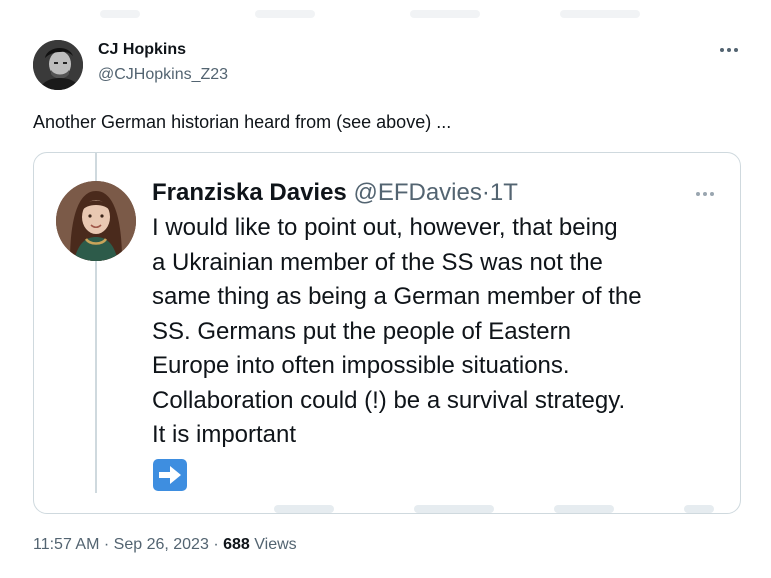 This screenshot has height=578, width=771. I want to click on quoted-tweet-header: Franziska Davies @EFDavies·1T, so click(335, 193).